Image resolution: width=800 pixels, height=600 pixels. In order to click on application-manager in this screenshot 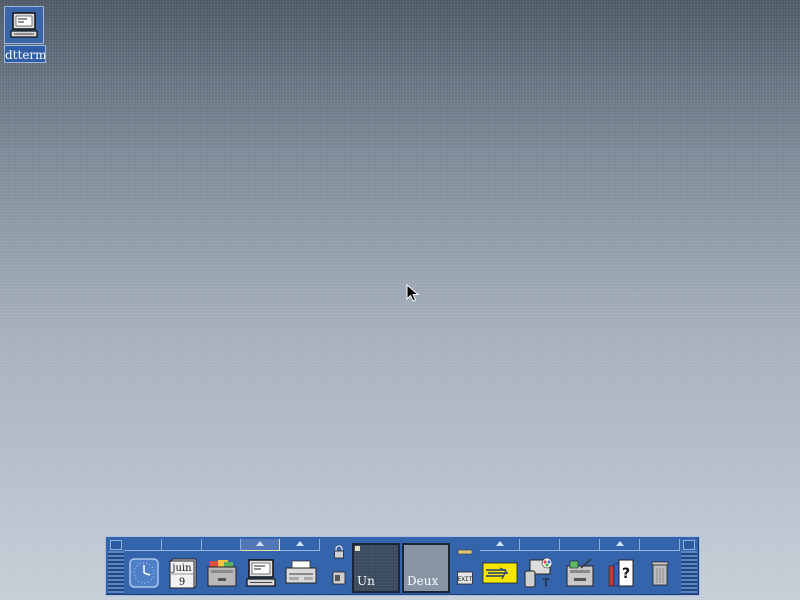, I will do `click(580, 573)`.